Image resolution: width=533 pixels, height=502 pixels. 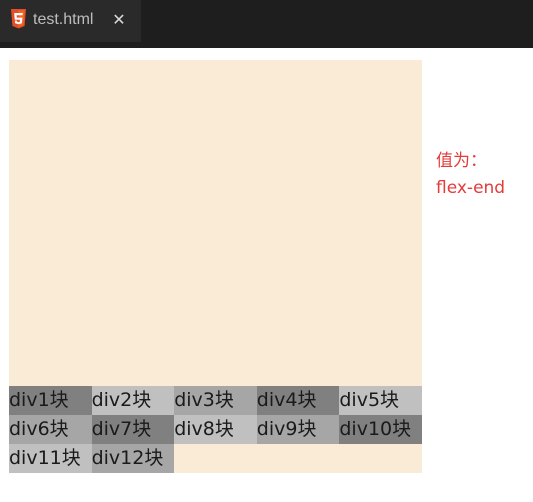 I want to click on close-icon: ✕, so click(x=119, y=20).